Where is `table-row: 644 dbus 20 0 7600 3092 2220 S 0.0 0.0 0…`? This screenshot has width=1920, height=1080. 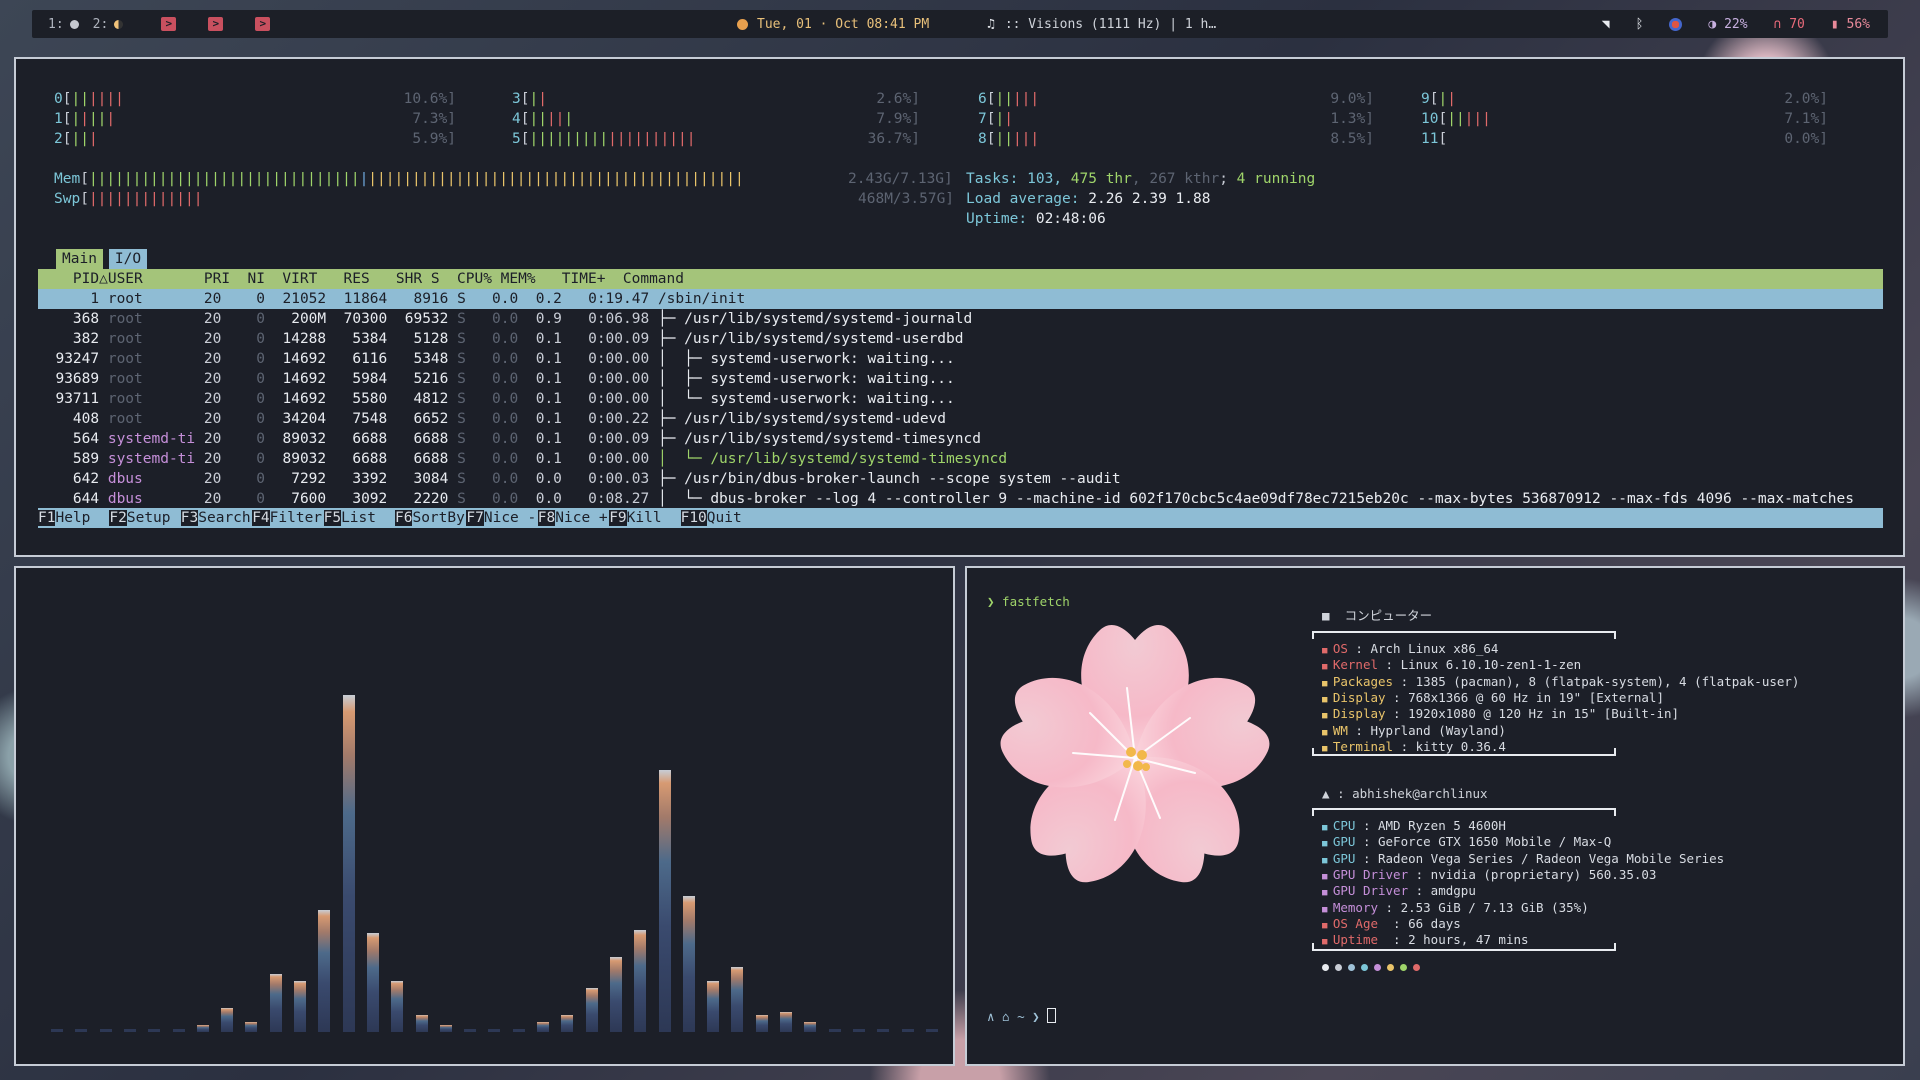
table-row: 644 dbus 20 0 7600 3092 2220 S 0.0 0.0 0… is located at coordinates (946, 499).